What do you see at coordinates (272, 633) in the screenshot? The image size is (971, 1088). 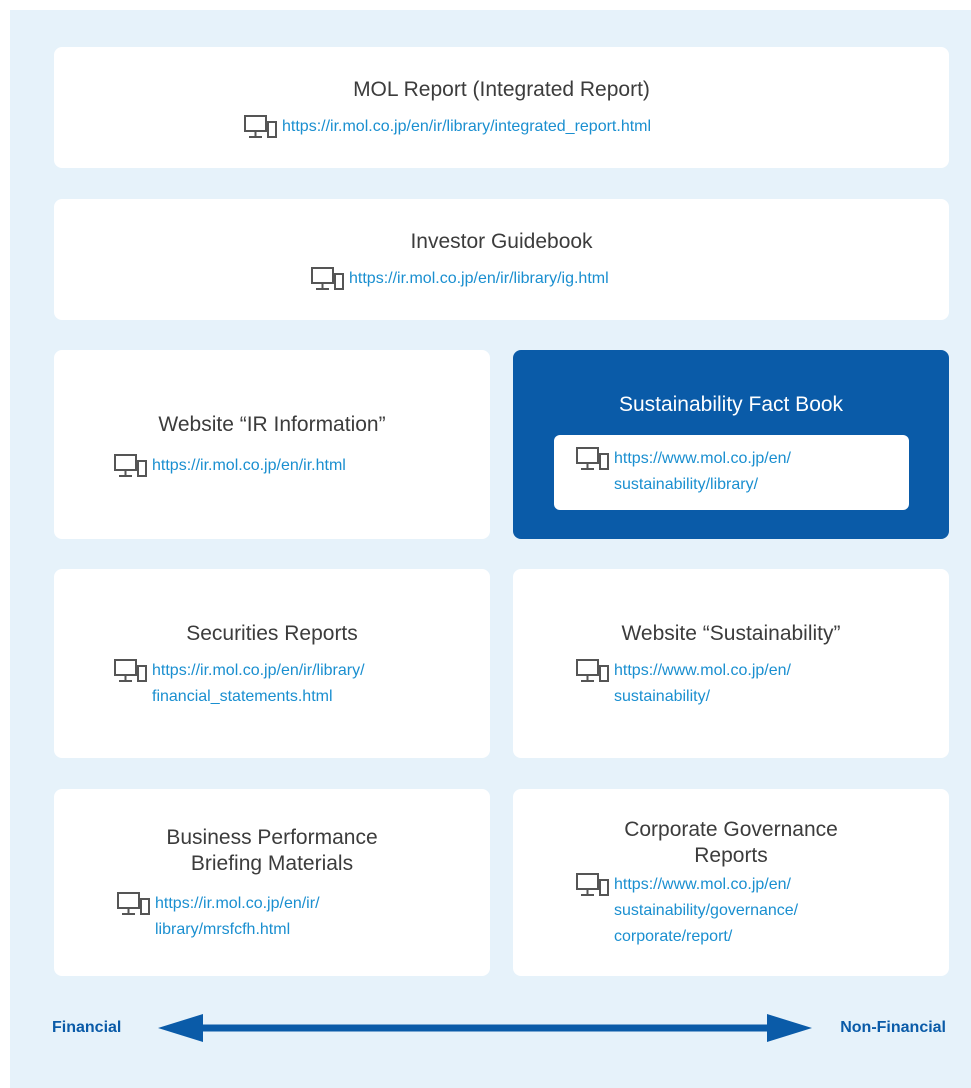 I see `card-title: Securities Reports` at bounding box center [272, 633].